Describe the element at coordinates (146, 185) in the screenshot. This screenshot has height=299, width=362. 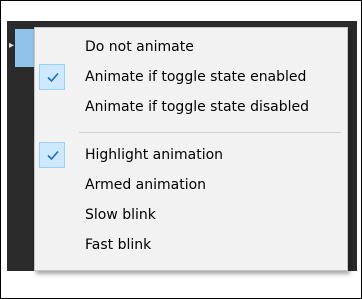
I see `menu-item-label: Armed animation` at that location.